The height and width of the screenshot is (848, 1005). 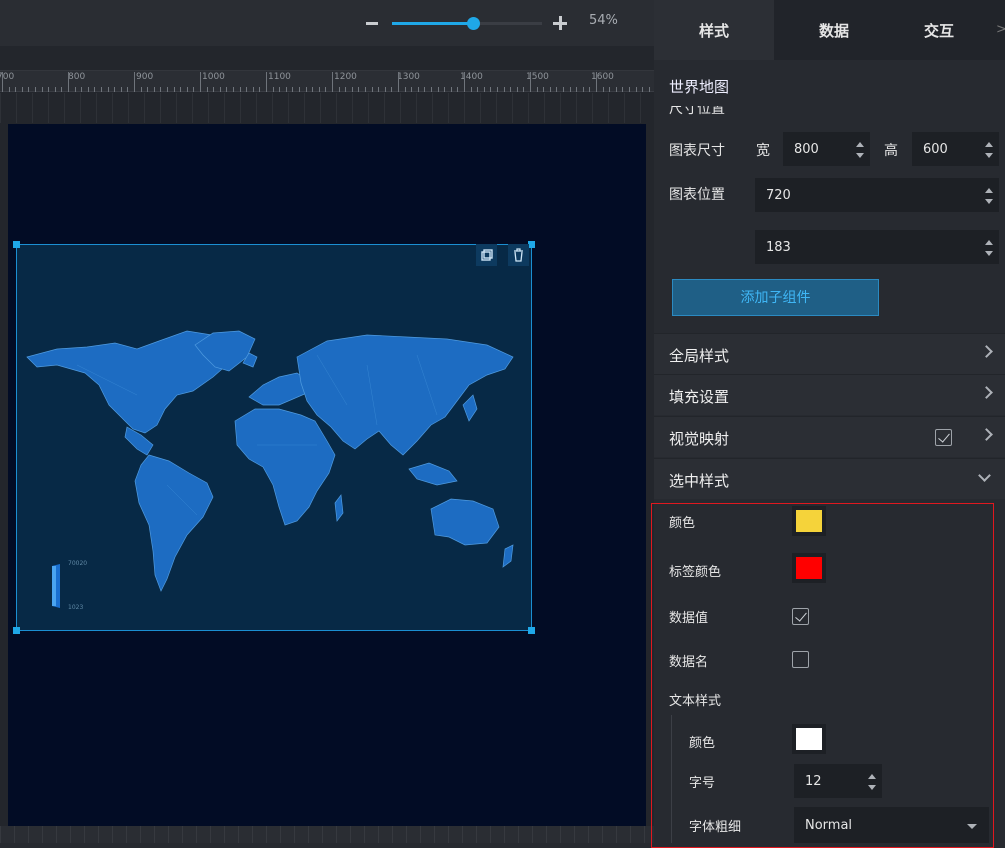 I want to click on tab-data: 数据, so click(x=834, y=30).